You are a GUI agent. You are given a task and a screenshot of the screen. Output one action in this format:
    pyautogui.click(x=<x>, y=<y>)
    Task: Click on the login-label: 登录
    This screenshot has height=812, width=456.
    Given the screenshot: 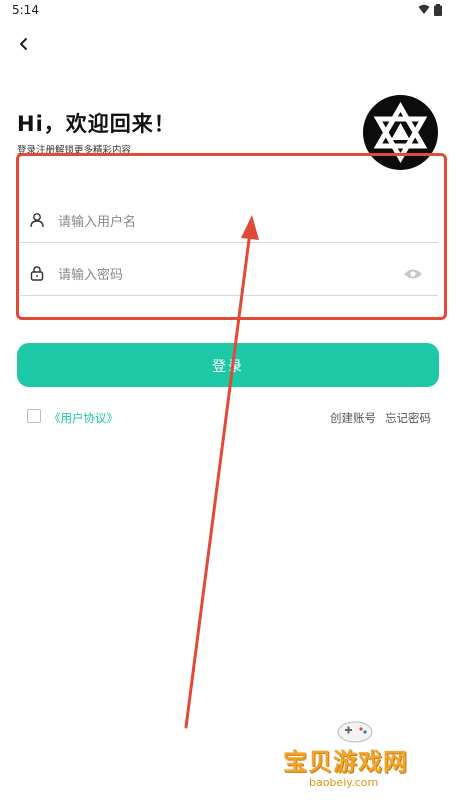 What is the action you would take?
    pyautogui.click(x=228, y=367)
    